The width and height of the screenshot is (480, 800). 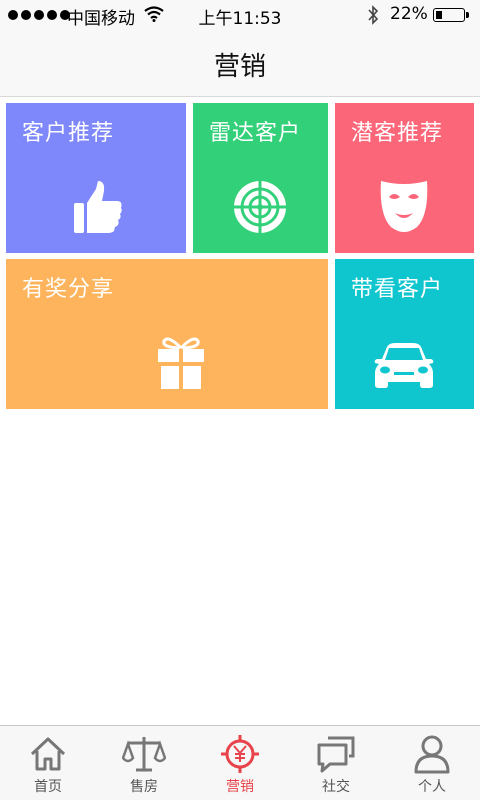 I want to click on page-title: 营销, so click(x=239, y=67).